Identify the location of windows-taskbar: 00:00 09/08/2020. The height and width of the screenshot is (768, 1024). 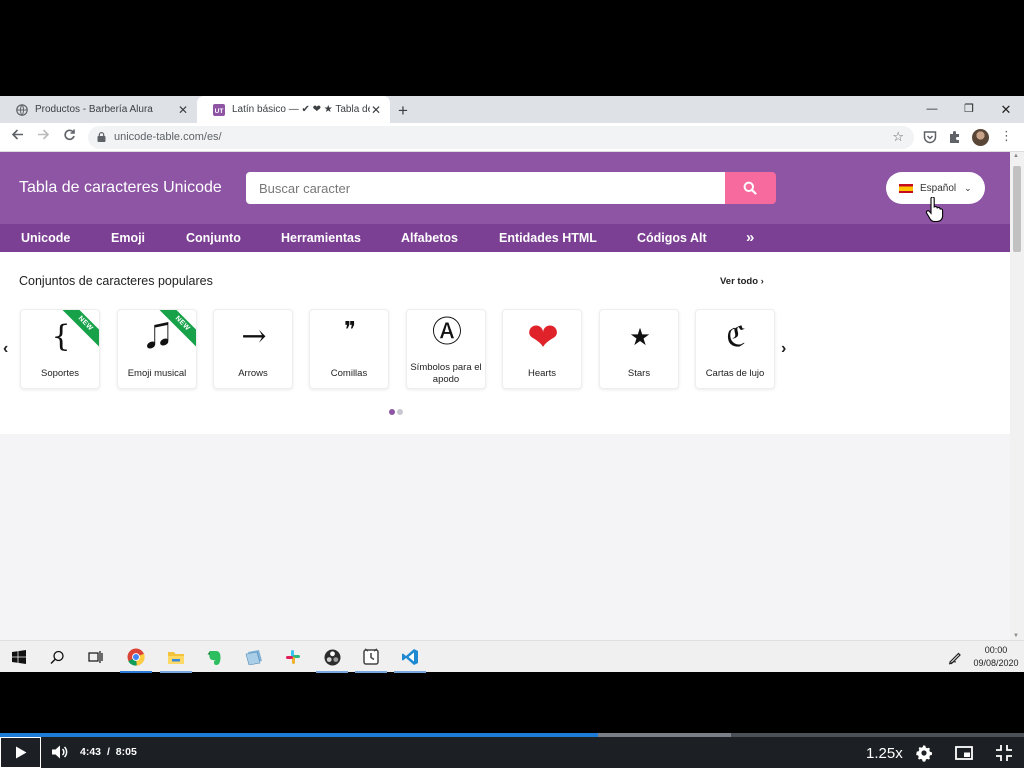
(512, 656).